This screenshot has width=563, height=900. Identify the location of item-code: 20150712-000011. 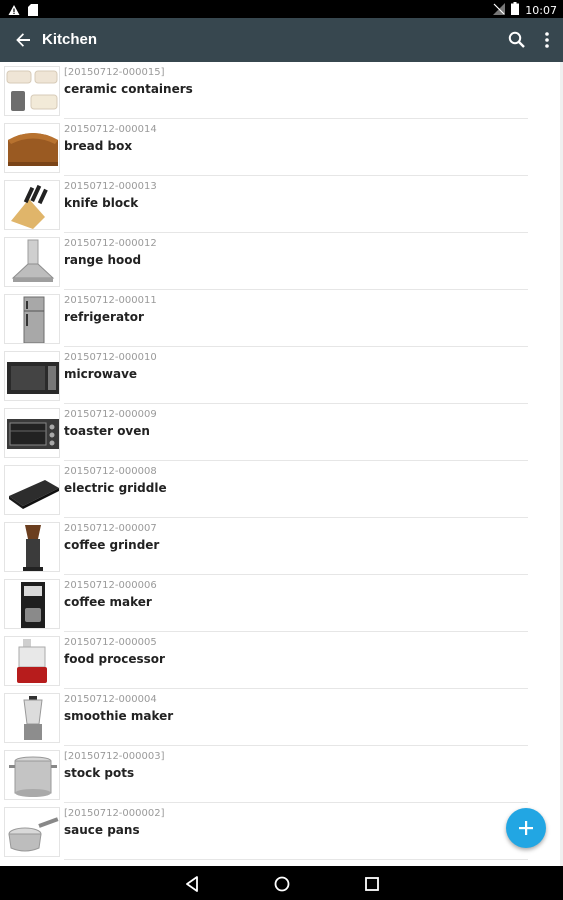
(110, 300).